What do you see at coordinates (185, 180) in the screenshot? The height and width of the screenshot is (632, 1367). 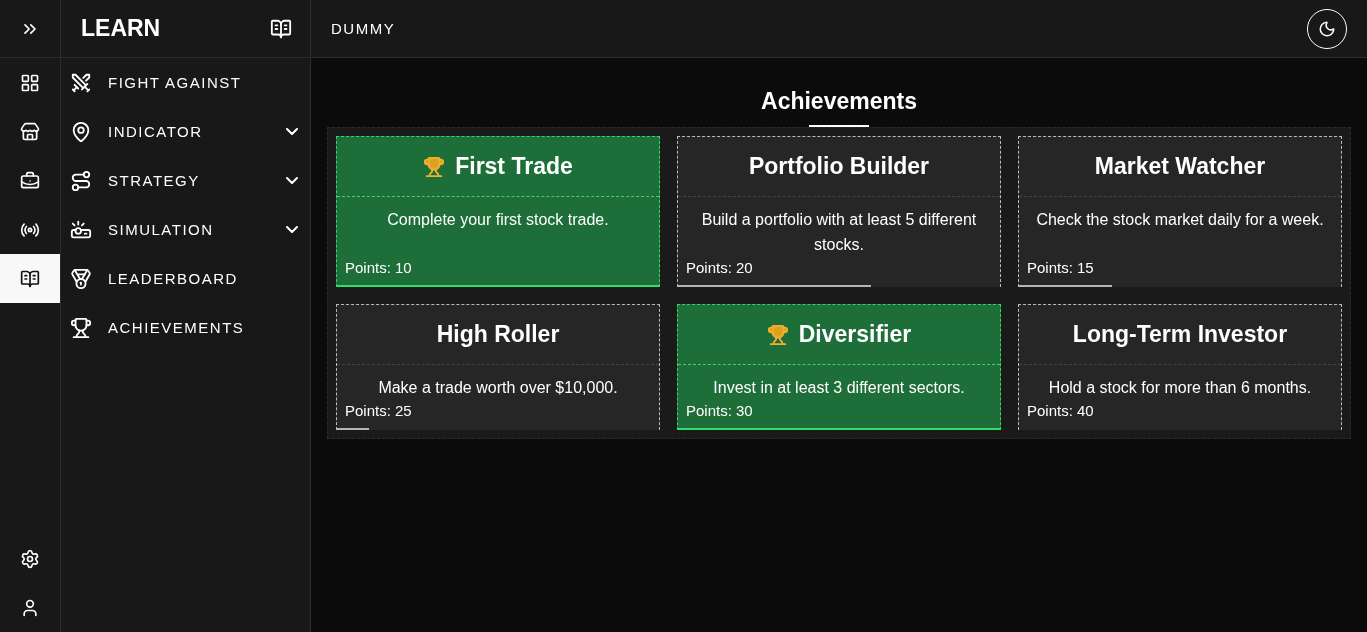 I see `sidebar-item: STRATEGY` at bounding box center [185, 180].